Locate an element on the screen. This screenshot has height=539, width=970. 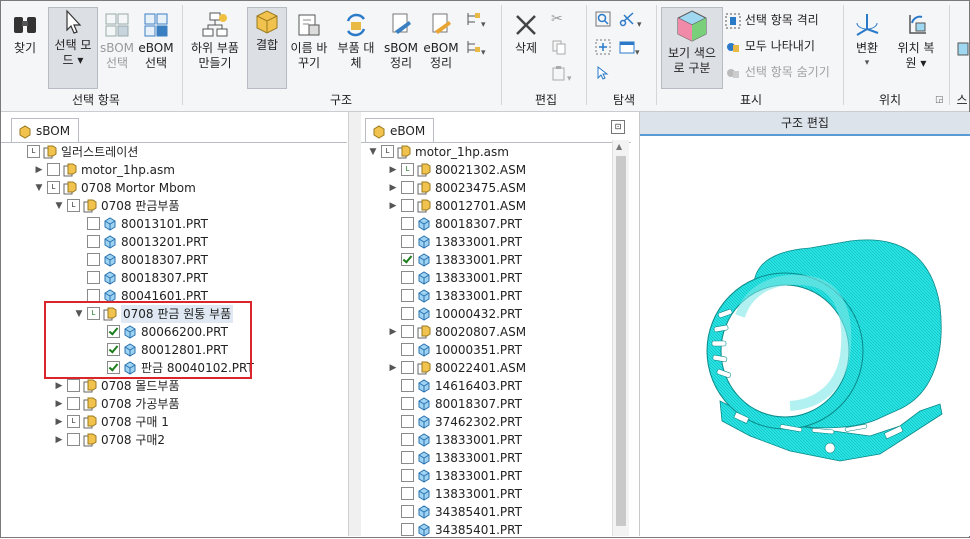
tab-sbom: sBOM is located at coordinates (45, 130).